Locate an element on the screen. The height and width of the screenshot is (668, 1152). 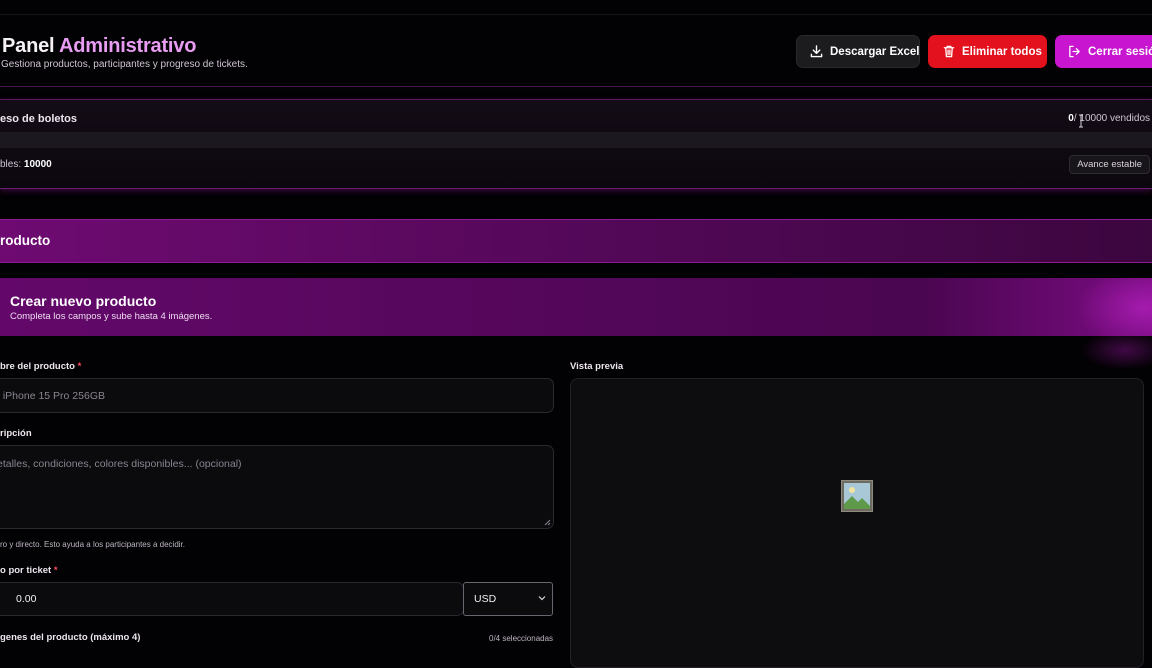
status-badge: Avance estable is located at coordinates (1109, 164).